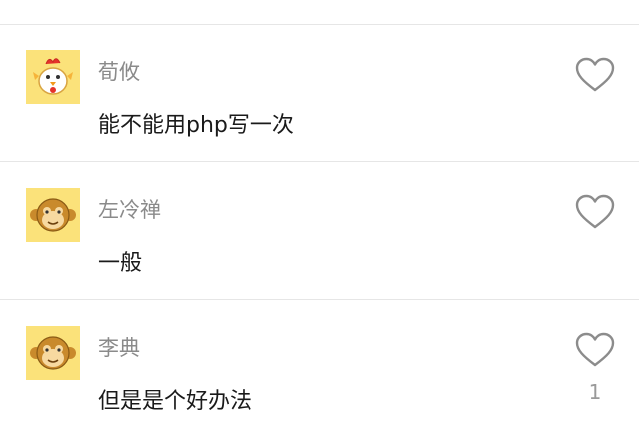 The width and height of the screenshot is (639, 430). What do you see at coordinates (175, 401) in the screenshot?
I see `comment-content: 但是是个好办法` at bounding box center [175, 401].